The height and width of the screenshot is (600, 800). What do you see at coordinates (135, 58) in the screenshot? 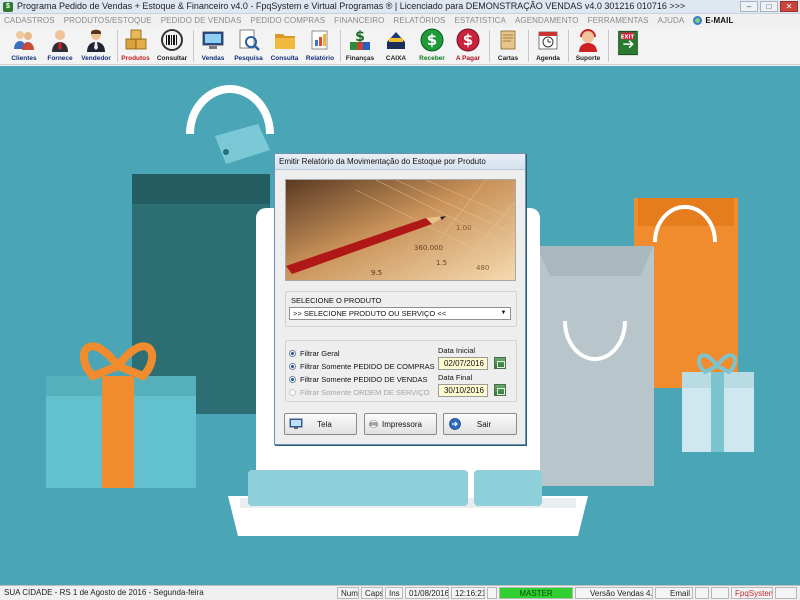
I see `toolbar-produtos-label: Produtos` at bounding box center [135, 58].